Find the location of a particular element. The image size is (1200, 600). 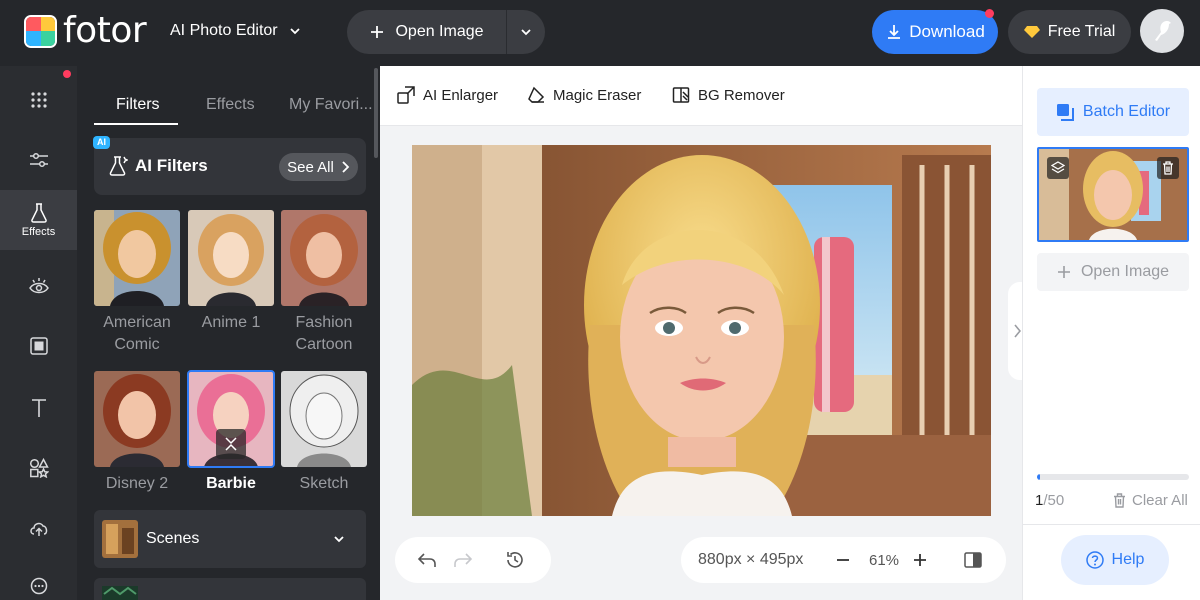

rail-item-effects: Effects is located at coordinates (38, 220).